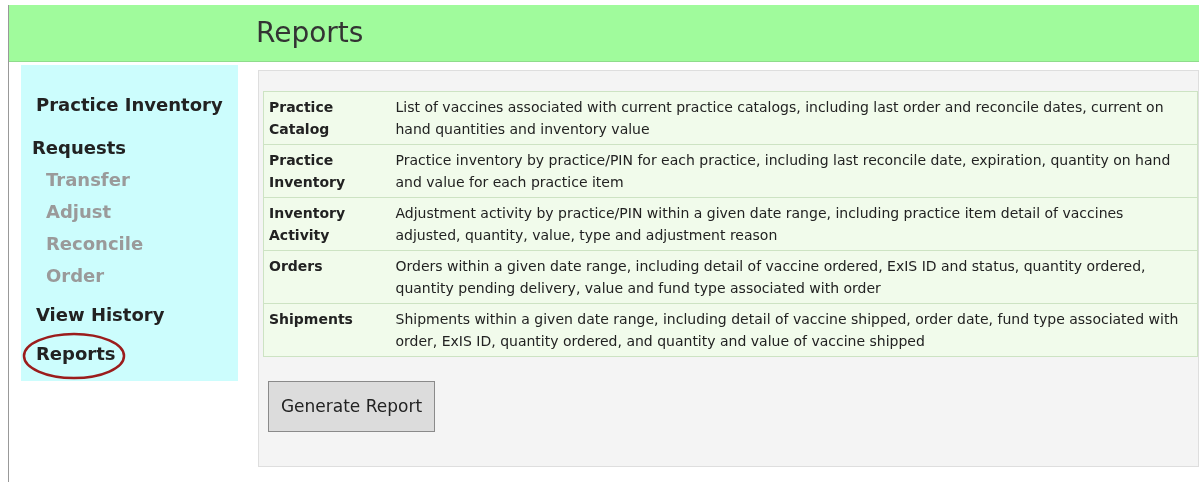 This screenshot has height=482, width=1199. What do you see at coordinates (310, 33) in the screenshot?
I see `page-title: Reports` at bounding box center [310, 33].